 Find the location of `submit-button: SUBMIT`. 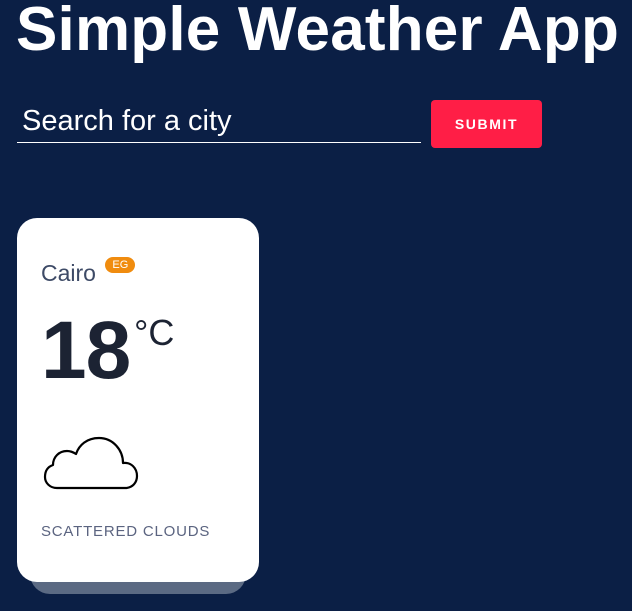

submit-button: SUBMIT is located at coordinates (486, 124).